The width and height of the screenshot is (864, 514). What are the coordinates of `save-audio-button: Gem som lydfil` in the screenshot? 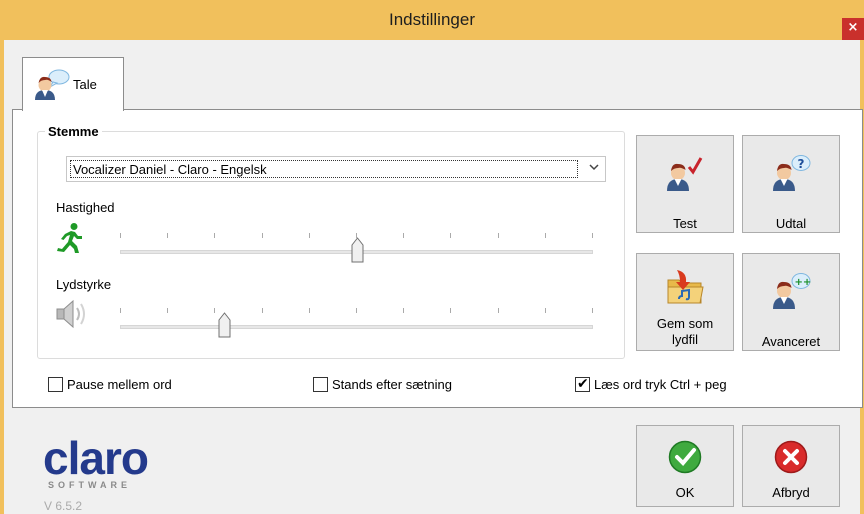 It's located at (685, 302).